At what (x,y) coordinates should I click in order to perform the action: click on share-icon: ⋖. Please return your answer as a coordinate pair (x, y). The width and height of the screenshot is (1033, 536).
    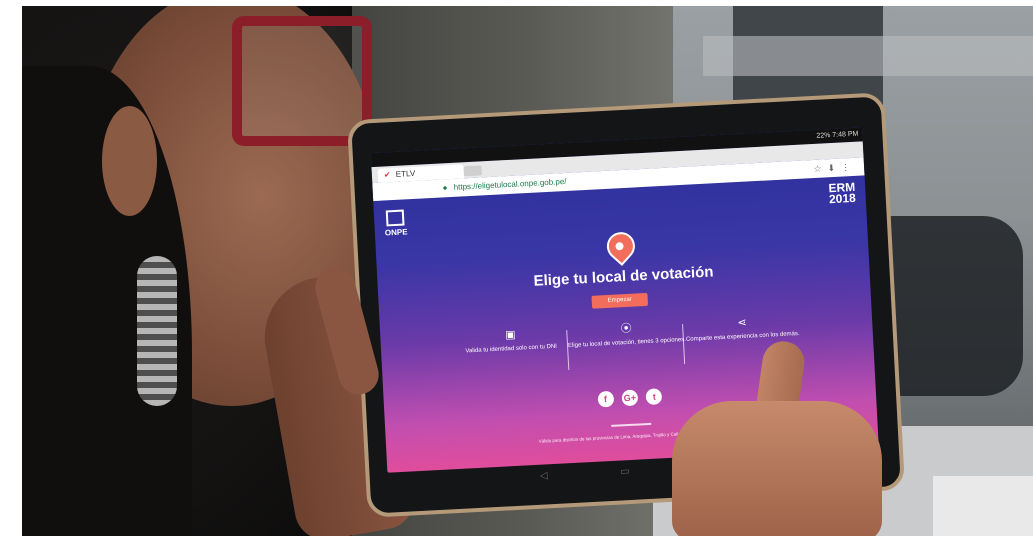
    Looking at the image, I should click on (742, 323).